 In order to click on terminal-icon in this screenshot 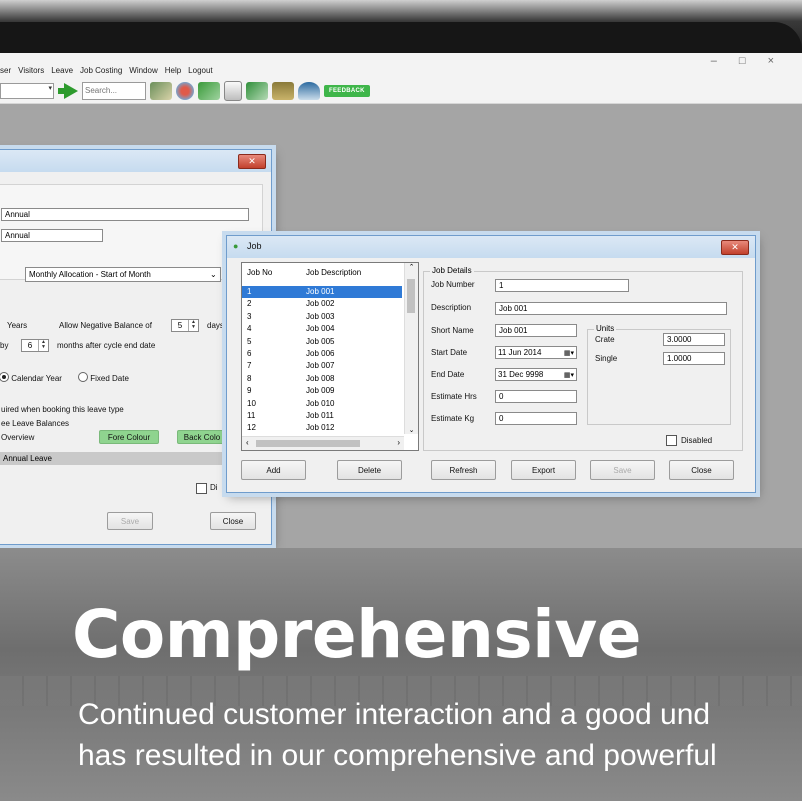, I will do `click(309, 91)`.